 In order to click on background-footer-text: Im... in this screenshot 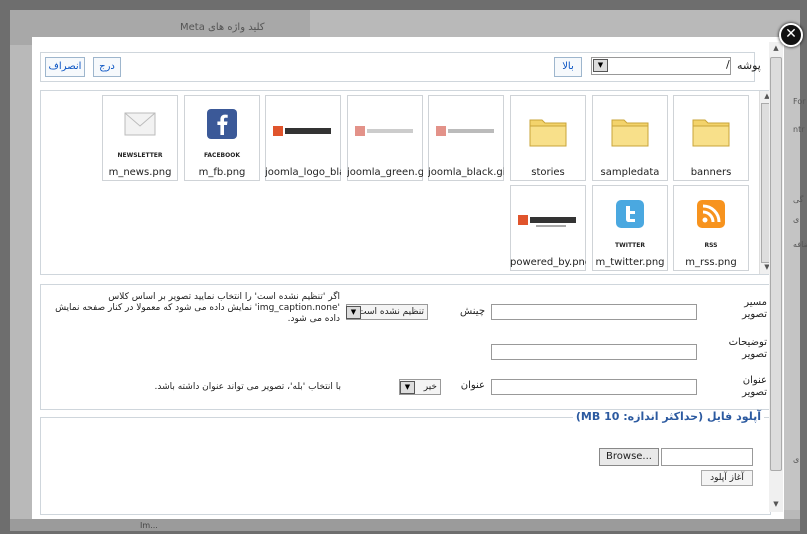, I will do `click(149, 525)`.